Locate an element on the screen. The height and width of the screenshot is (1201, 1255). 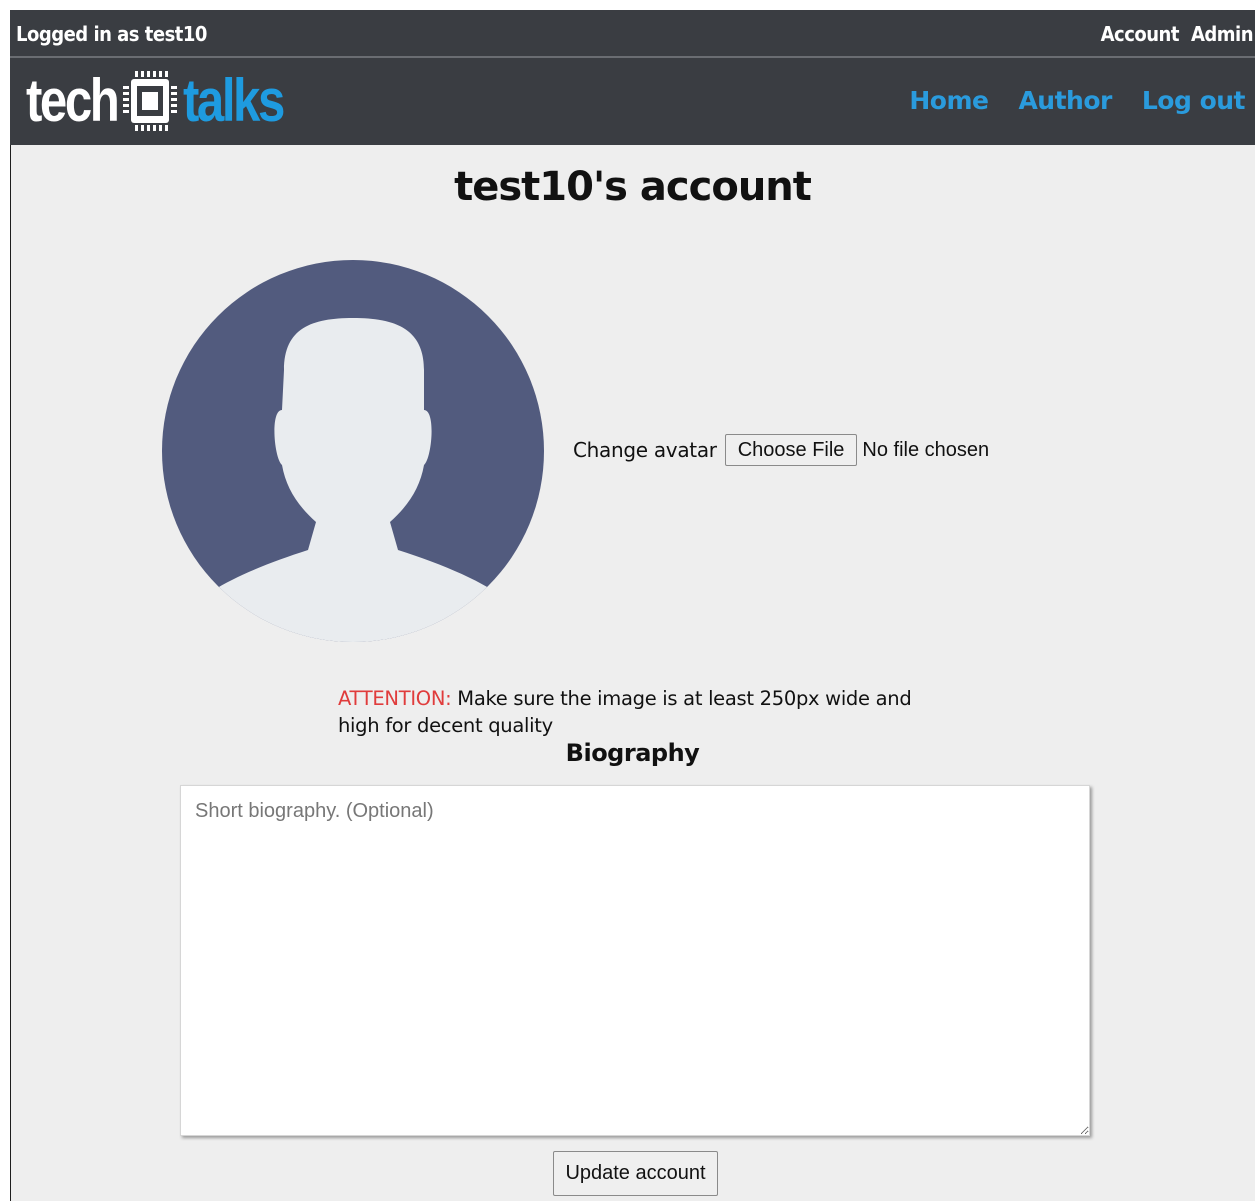
page-title: test10's account is located at coordinates (633, 187).